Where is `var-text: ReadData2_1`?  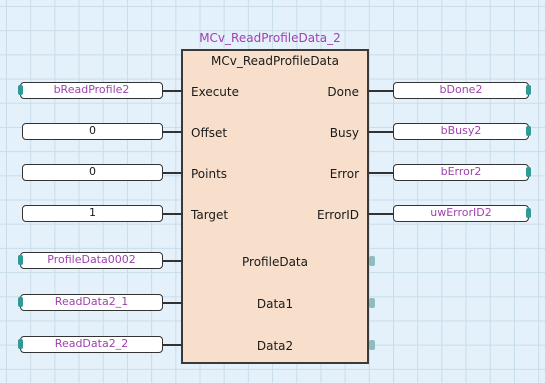
var-text: ReadData2_1 is located at coordinates (91, 301).